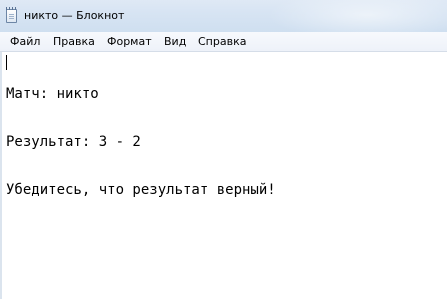  Describe the element at coordinates (25, 42) in the screenshot. I see `menu-file: Файл` at that location.